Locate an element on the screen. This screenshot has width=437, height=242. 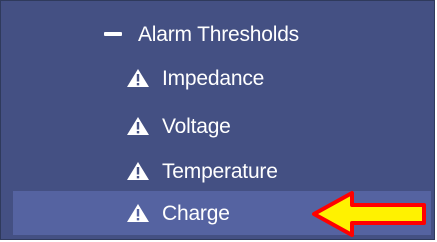
menu-item-label: Temperature is located at coordinates (220, 171).